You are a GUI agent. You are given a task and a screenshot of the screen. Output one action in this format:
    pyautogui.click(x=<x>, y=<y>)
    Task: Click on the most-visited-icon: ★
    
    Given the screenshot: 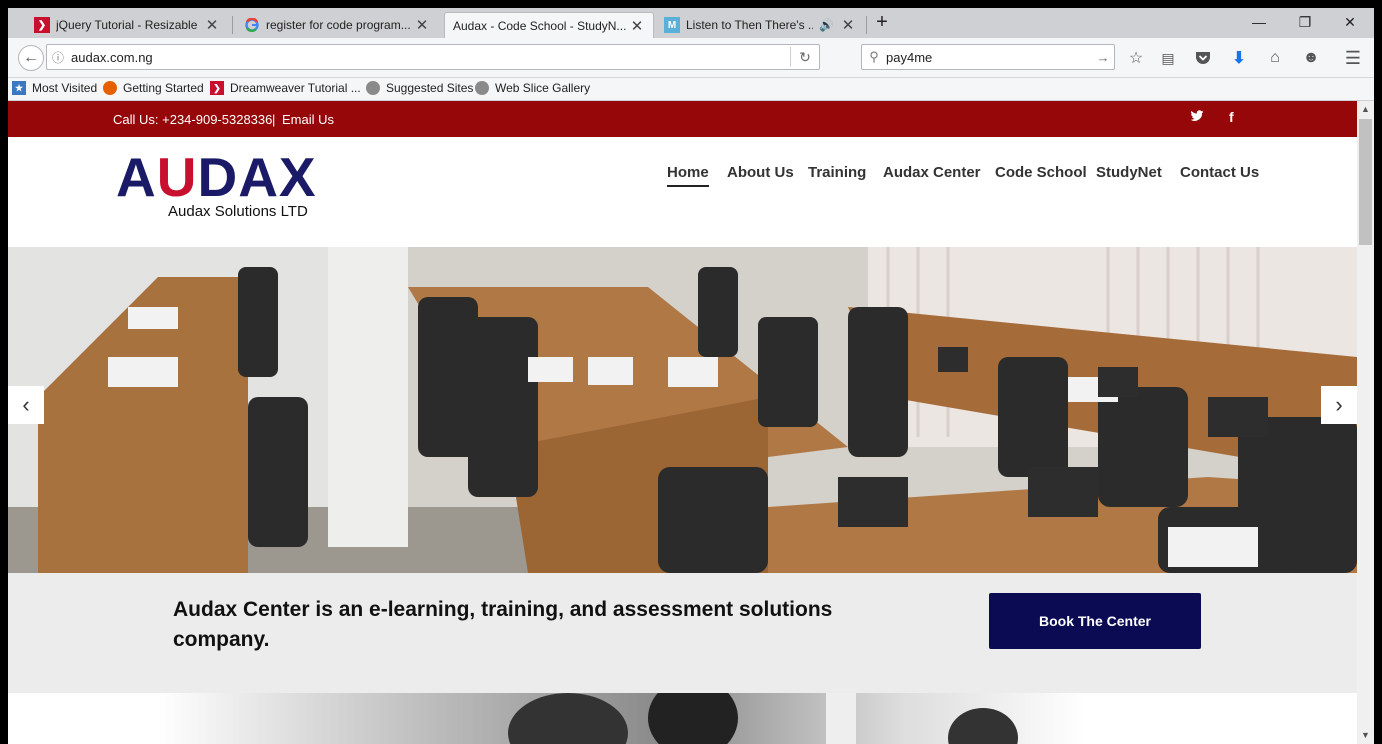 What is the action you would take?
    pyautogui.click(x=19, y=88)
    